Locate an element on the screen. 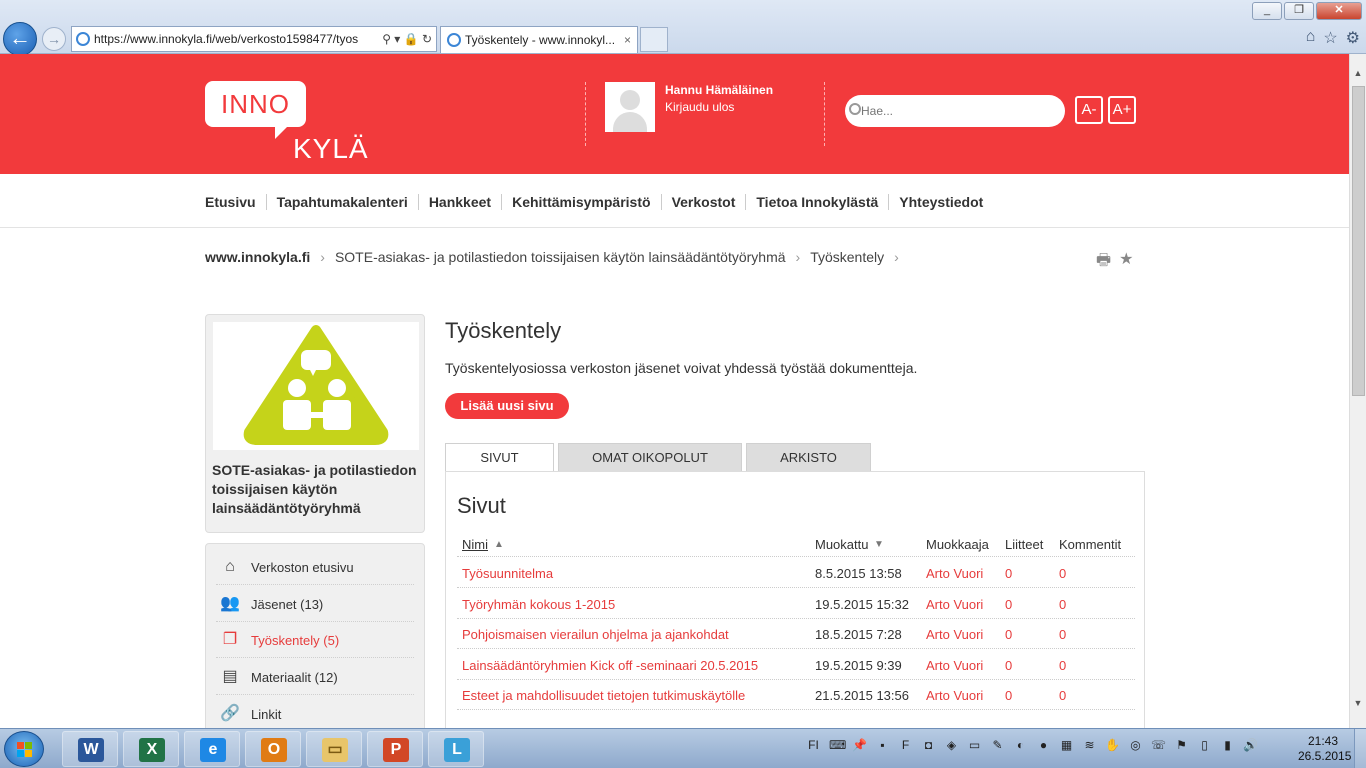 This screenshot has height=768, width=1366. user-name: Hannu Hämäläinen is located at coordinates (719, 90).